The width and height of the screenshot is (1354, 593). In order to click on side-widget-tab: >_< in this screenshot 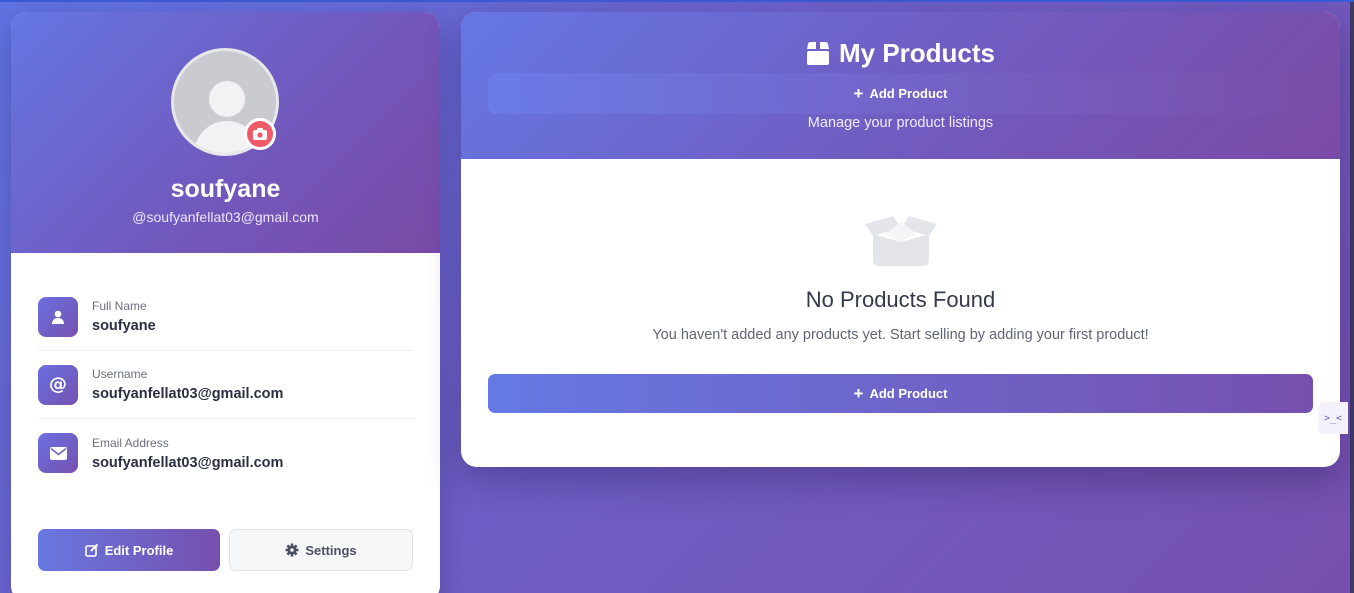, I will do `click(1333, 418)`.